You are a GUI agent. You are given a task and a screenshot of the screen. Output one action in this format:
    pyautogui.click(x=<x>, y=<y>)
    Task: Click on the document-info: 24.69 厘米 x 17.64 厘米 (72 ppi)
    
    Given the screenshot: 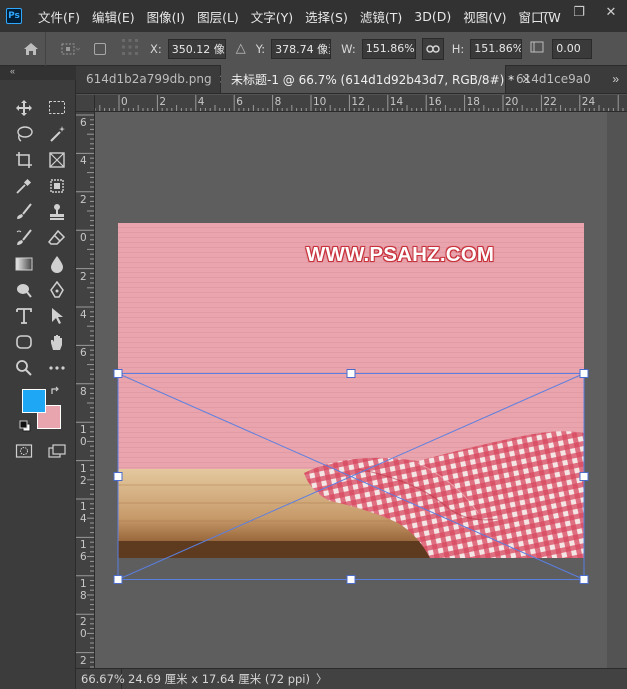 What is the action you would take?
    pyautogui.click(x=219, y=679)
    